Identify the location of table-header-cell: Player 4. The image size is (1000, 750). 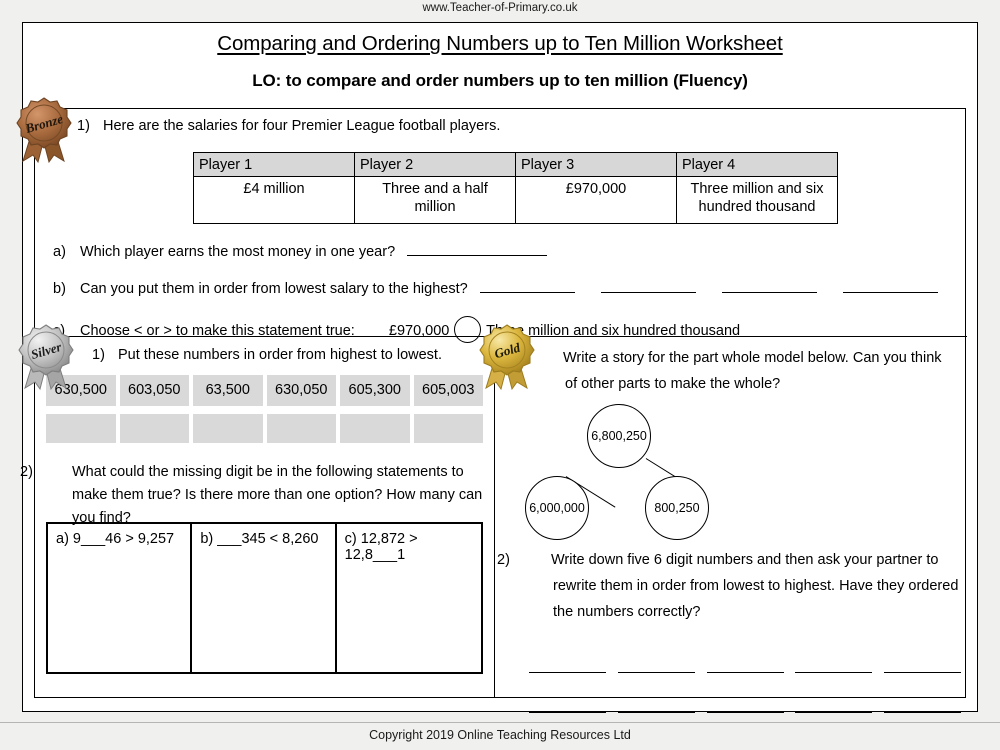
(757, 164).